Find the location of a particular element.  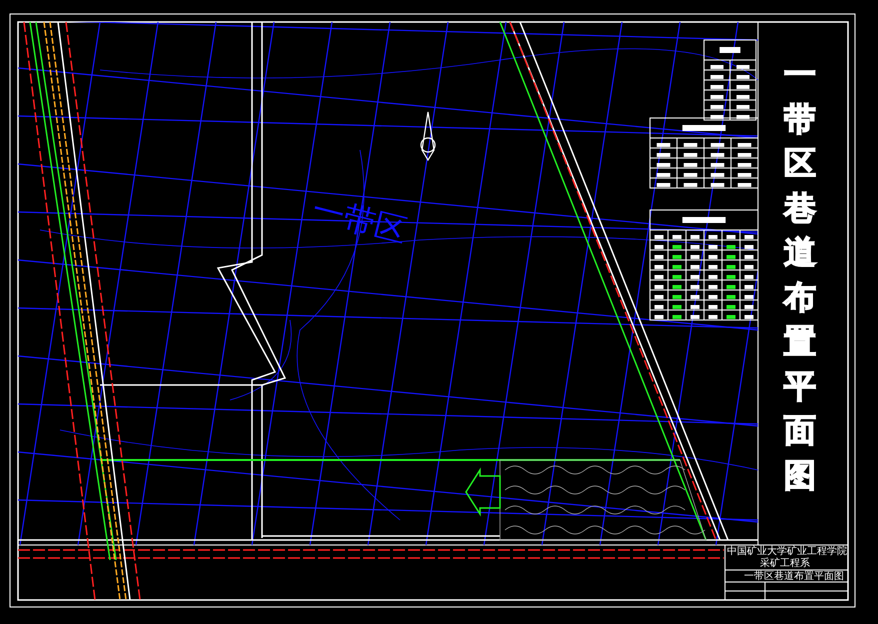

drawing-title: 一带区巷道布置平面图 is located at coordinates (800, 275).